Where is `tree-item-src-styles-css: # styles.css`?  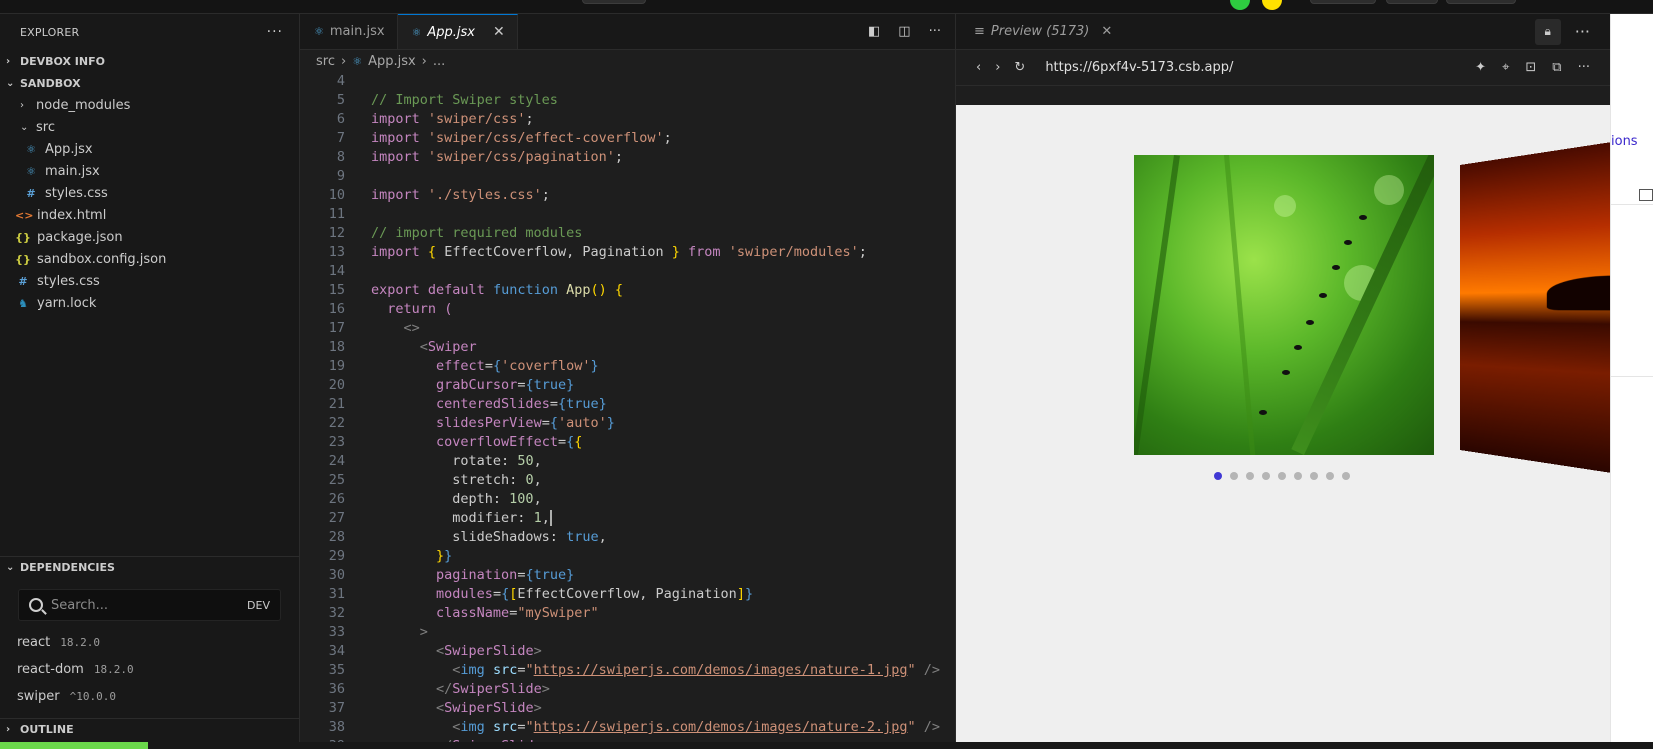
tree-item-src-styles-css: # styles.css is located at coordinates (149, 193).